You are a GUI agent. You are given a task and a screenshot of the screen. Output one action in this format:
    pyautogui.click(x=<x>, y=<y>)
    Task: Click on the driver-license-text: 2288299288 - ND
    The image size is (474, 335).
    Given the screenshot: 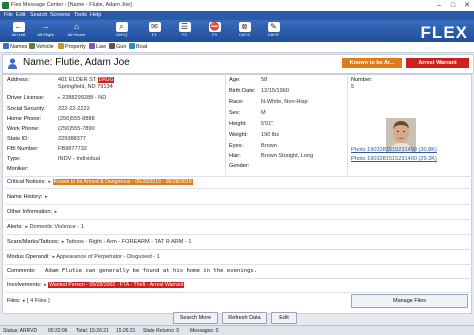 What is the action you would take?
    pyautogui.click(x=84, y=98)
    